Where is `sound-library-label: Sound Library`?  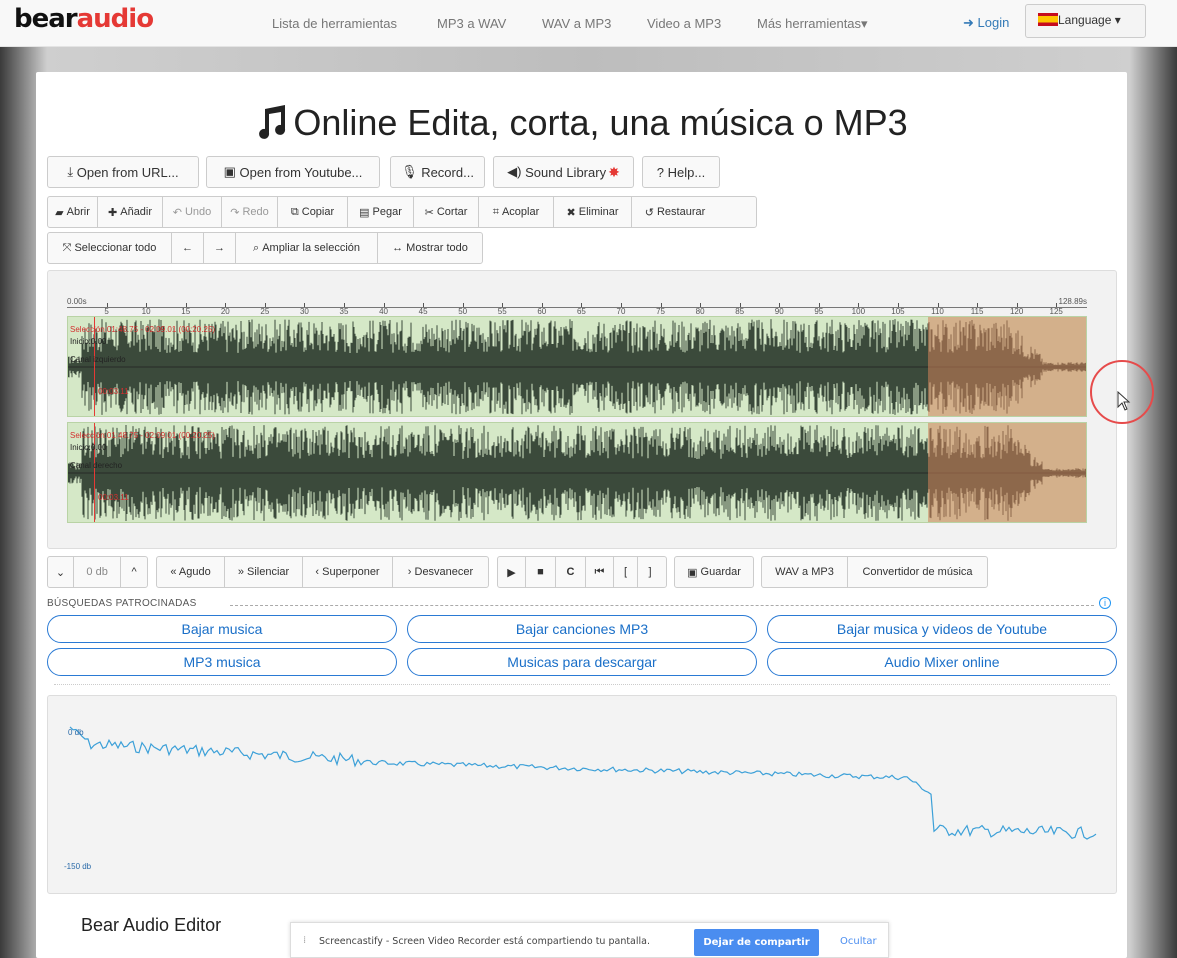 sound-library-label: Sound Library is located at coordinates (566, 172).